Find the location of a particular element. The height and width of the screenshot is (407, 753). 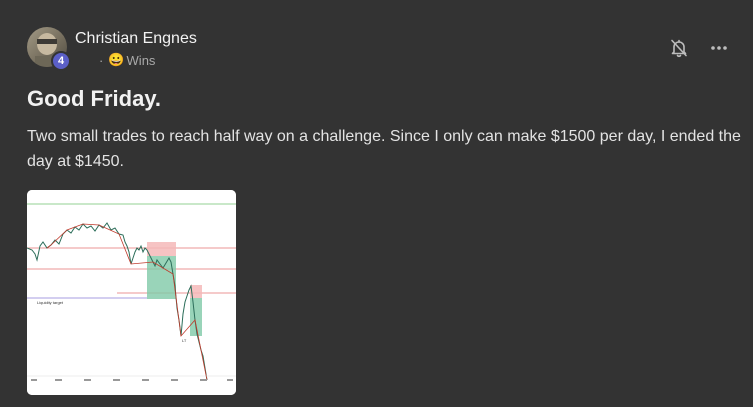

post-meta: · 😀 Wins is located at coordinates (127, 60).